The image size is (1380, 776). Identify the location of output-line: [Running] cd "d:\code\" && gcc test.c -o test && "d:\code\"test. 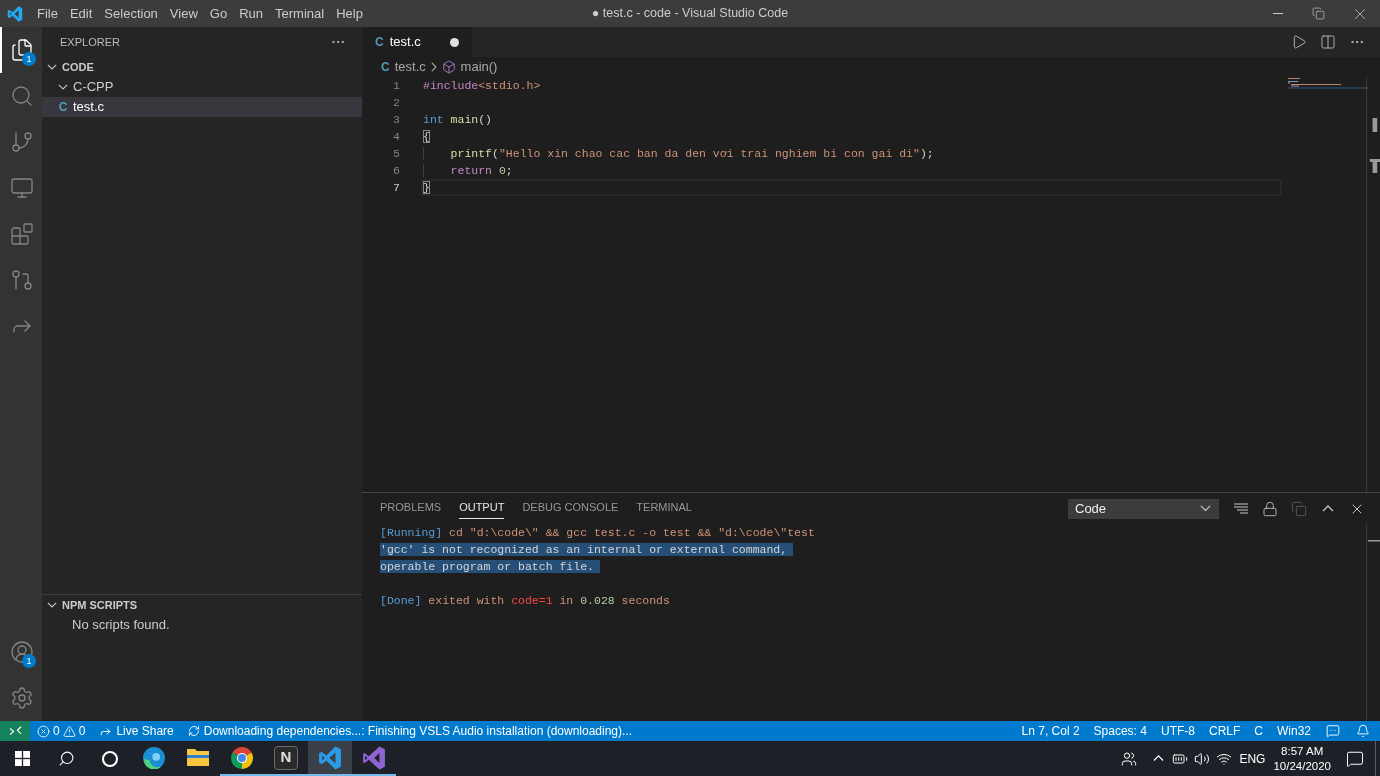
(597, 532).